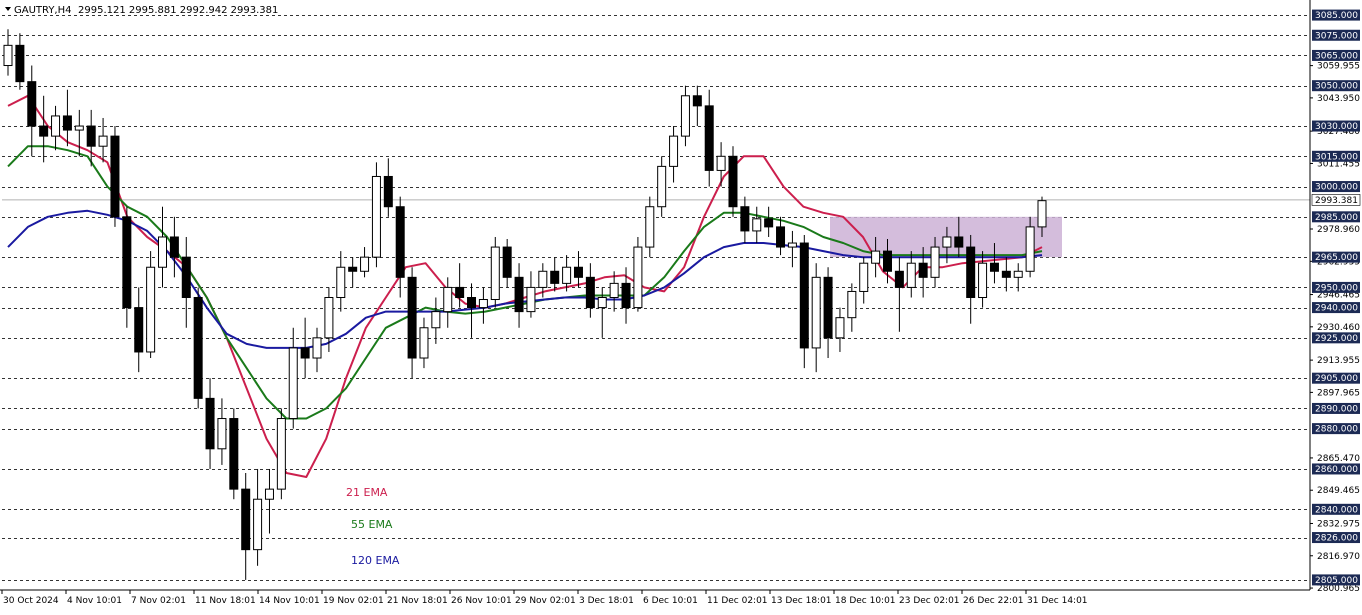 Image resolution: width=1362 pixels, height=615 pixels. Describe the element at coordinates (1338, 557) in the screenshot. I see `y-tick-label: 2816.970` at that location.